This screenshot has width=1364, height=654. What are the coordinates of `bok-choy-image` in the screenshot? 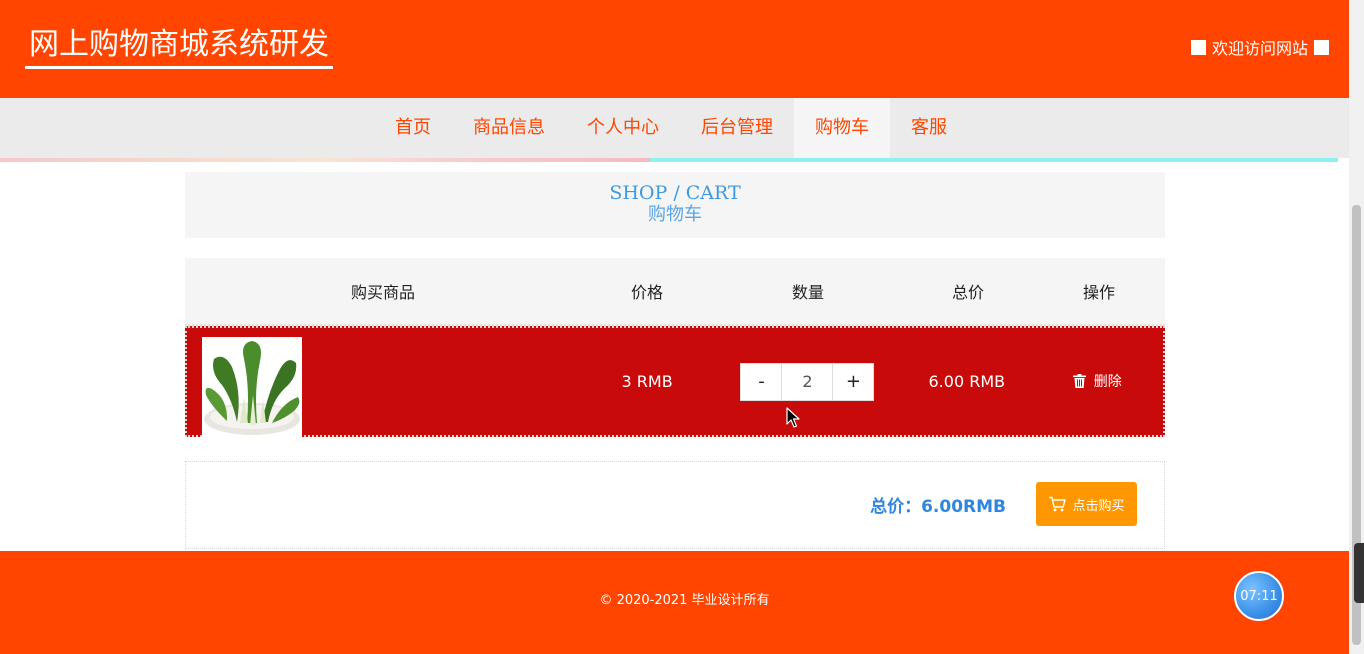 It's located at (252, 387).